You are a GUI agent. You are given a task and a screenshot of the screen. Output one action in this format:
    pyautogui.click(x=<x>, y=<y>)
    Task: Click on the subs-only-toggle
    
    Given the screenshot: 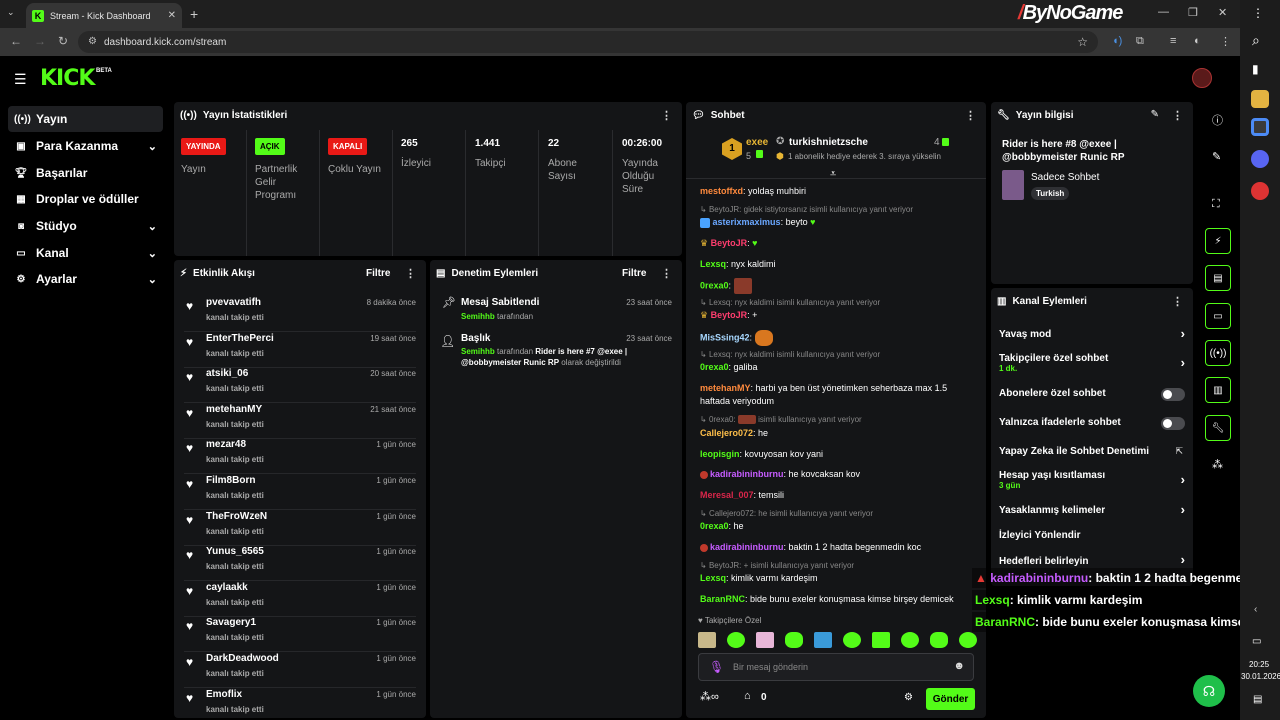 What is the action you would take?
    pyautogui.click(x=1173, y=394)
    